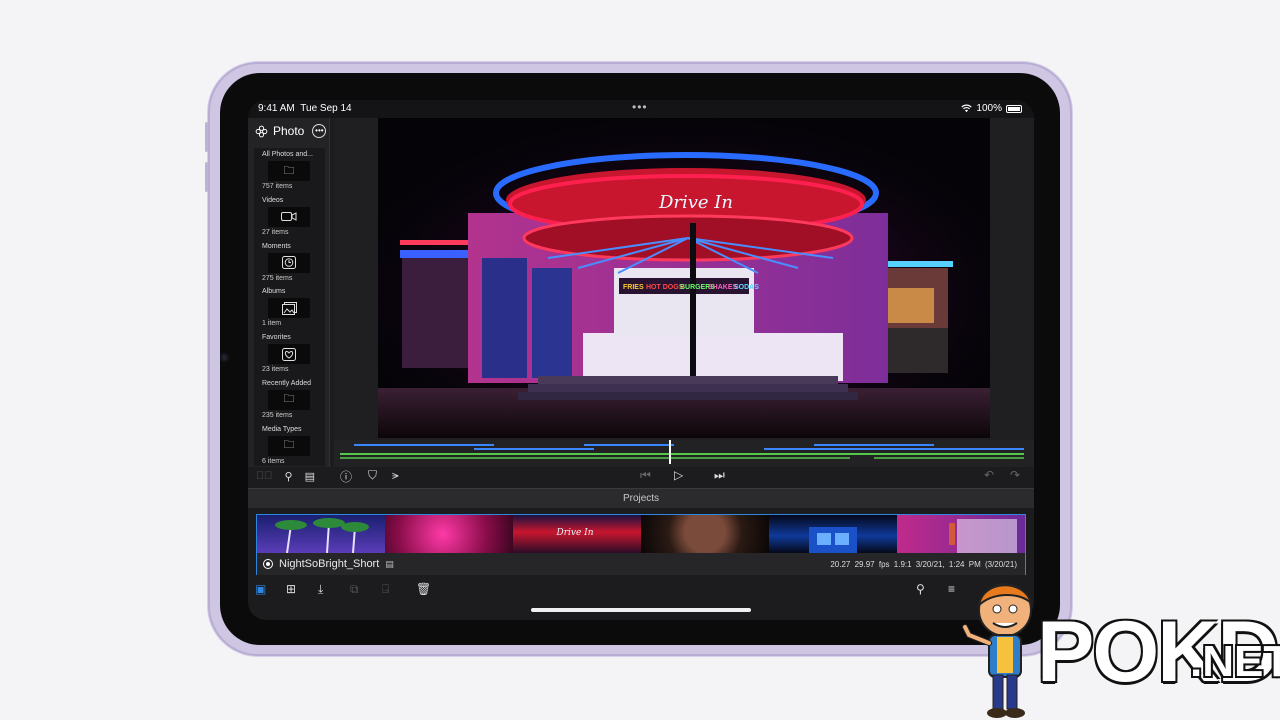 Image resolution: width=1280 pixels, height=720 pixels. Describe the element at coordinates (684, 477) in the screenshot. I see `playback-controls: ⓘ ⛉ ⪫ ⏮ ▷ ⏭ ↶ ↷` at that location.